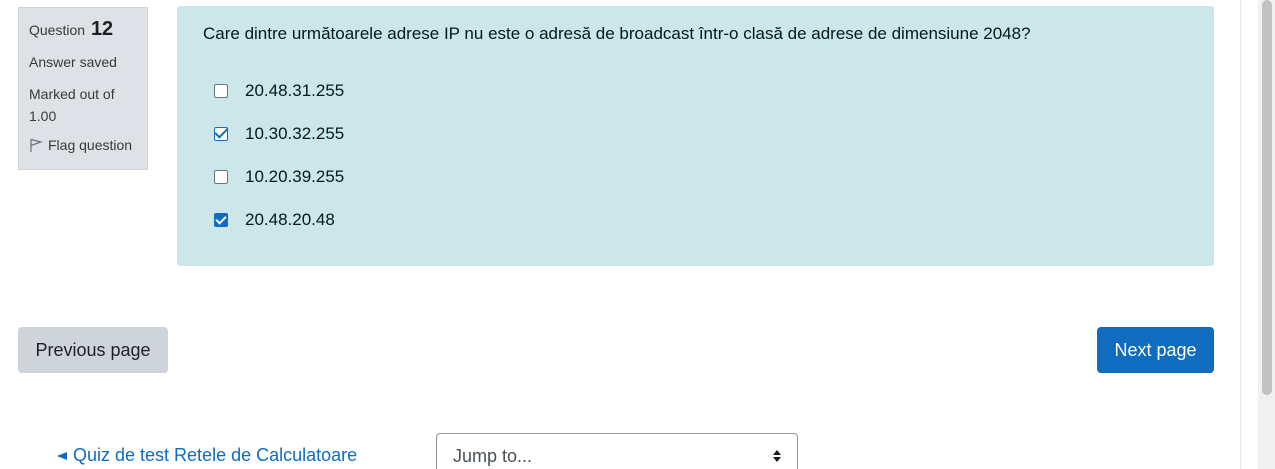 This screenshot has height=469, width=1275. What do you see at coordinates (295, 90) in the screenshot?
I see `answer-label: 20.48.31.255` at bounding box center [295, 90].